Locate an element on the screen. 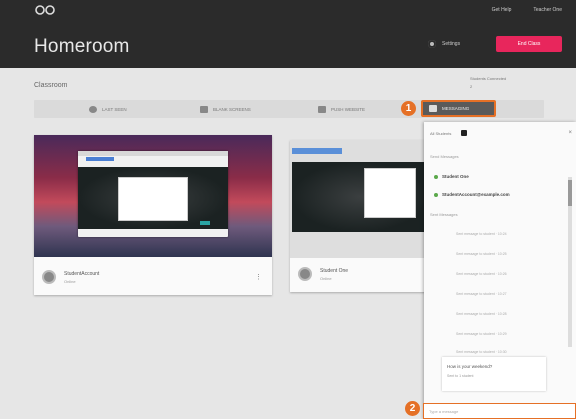  messaging-button: MESSAGING is located at coordinates (458, 108).